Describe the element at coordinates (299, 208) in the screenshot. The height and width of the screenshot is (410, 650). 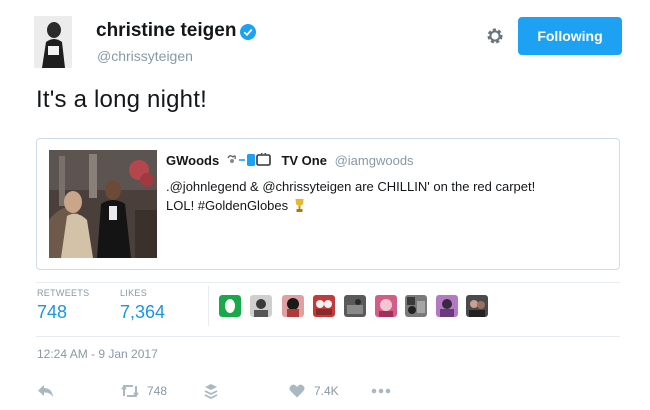
I see `trophy-icon` at that location.